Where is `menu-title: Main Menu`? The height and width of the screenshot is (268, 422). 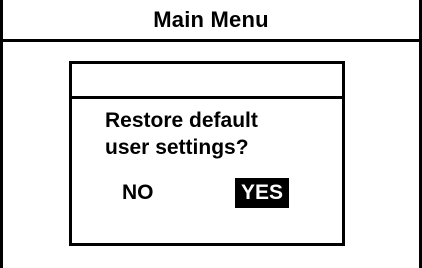 menu-title: Main Menu is located at coordinates (211, 19).